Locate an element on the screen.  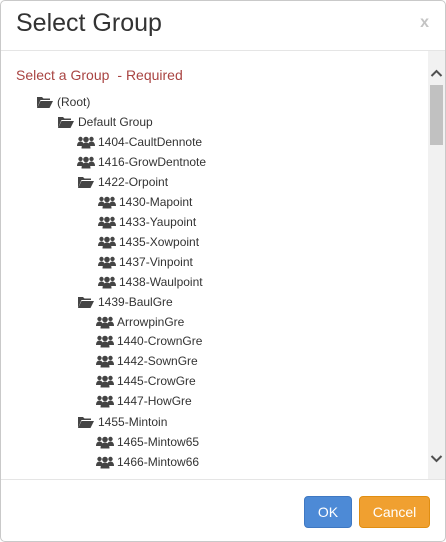
scrollbar-thumb is located at coordinates (436, 115).